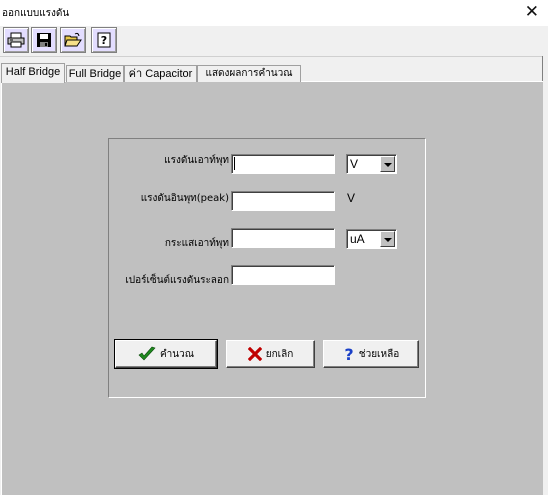 This screenshot has width=548, height=495. Describe the element at coordinates (379, 354) in the screenshot. I see `help-button-label: ช่วยเหลือ` at that location.